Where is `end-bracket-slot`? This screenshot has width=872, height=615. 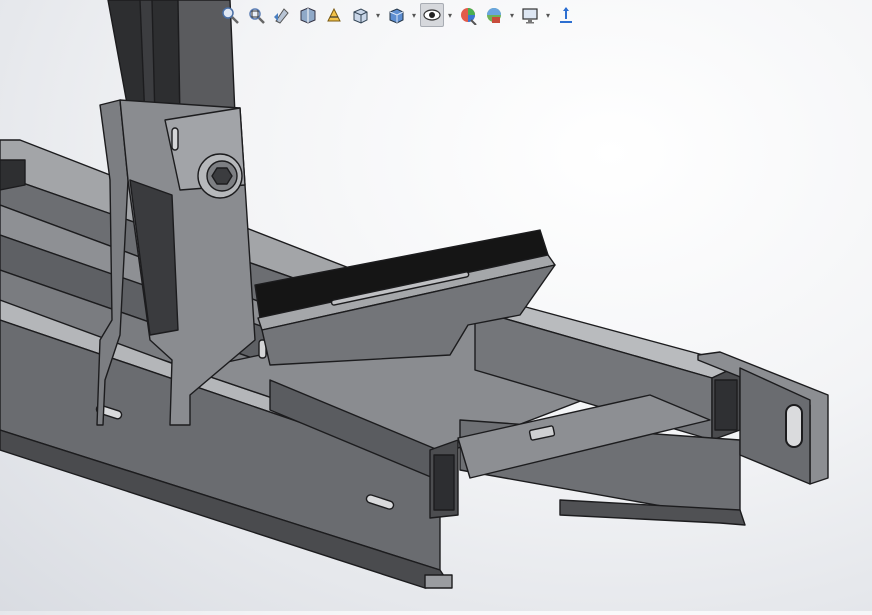 end-bracket-slot is located at coordinates (794, 426).